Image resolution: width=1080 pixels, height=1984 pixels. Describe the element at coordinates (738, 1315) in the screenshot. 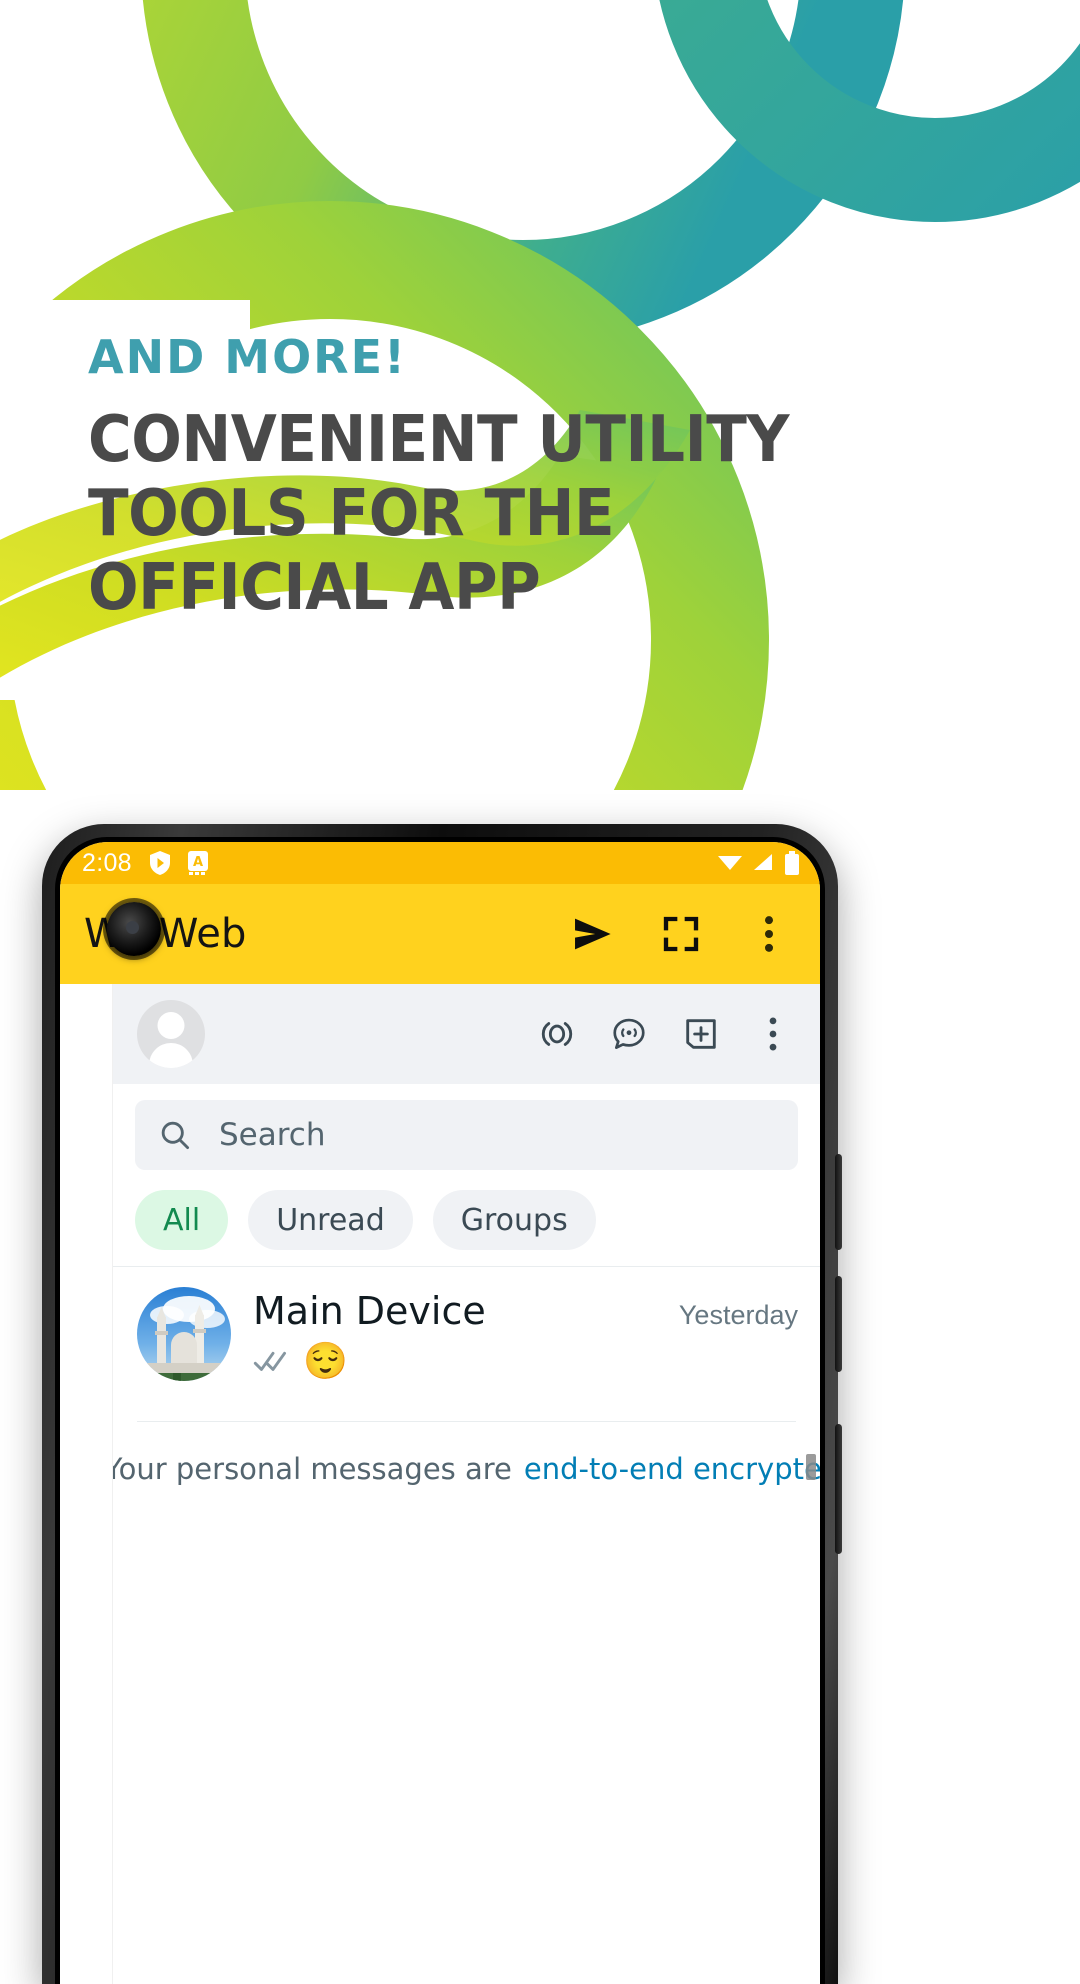

I see `chat-timestamp: Yesterday` at that location.